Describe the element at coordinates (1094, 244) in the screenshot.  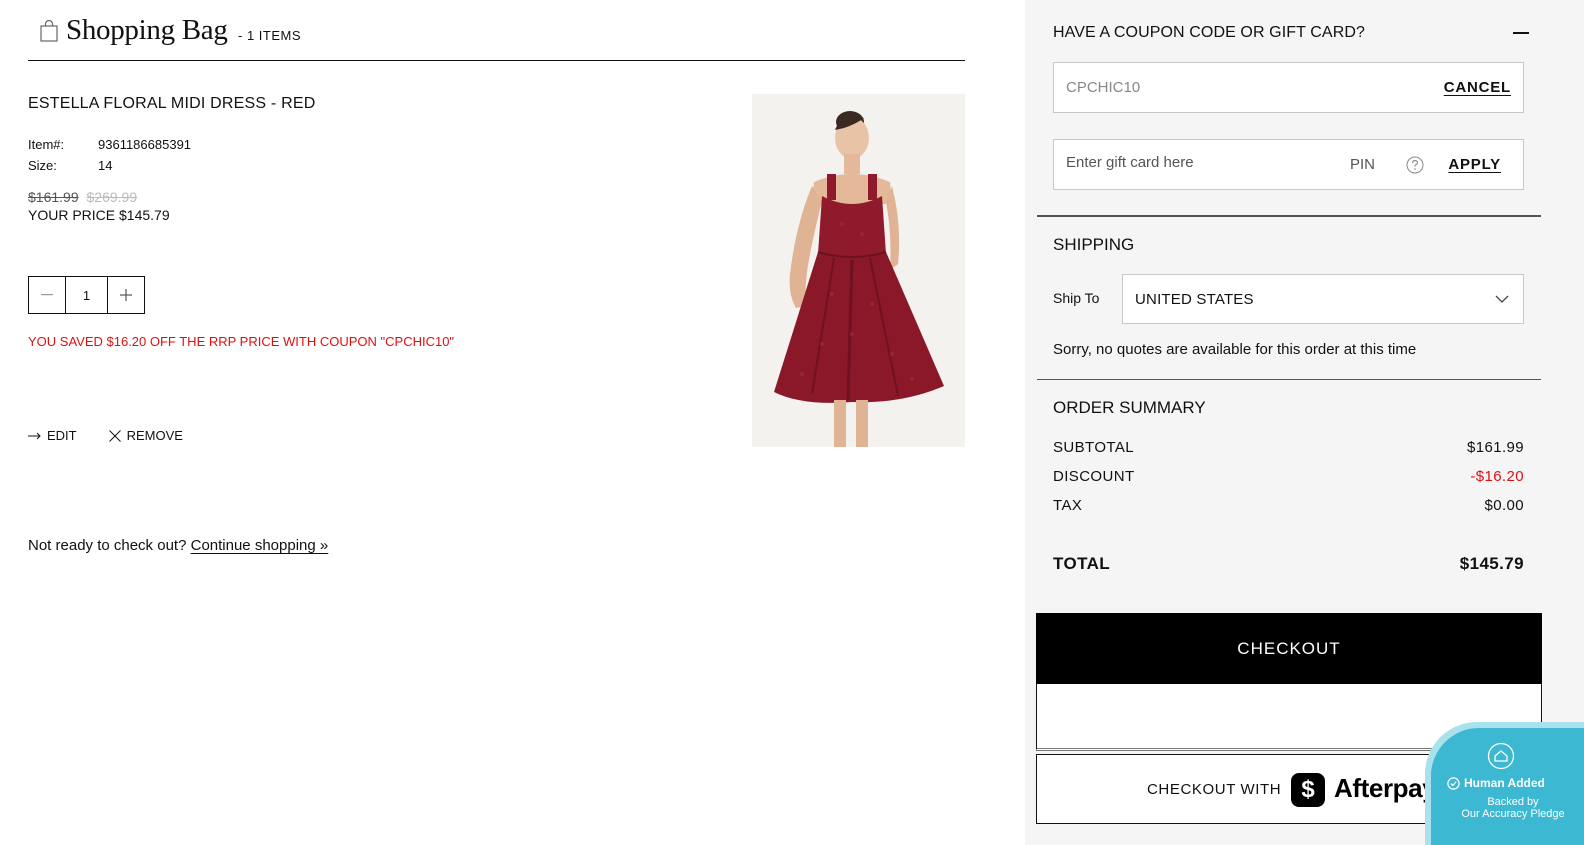
I see `shipping-title: SHIPPING` at that location.